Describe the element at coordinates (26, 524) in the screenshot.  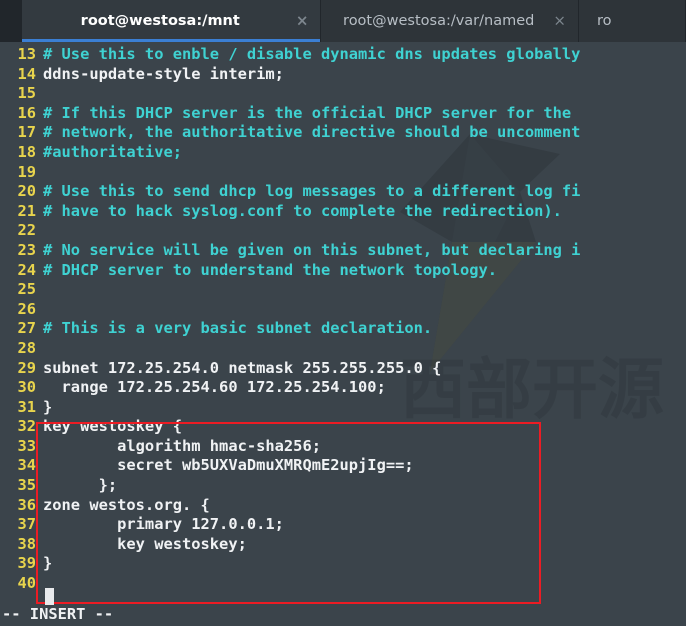
I see `line-number: 37` at that location.